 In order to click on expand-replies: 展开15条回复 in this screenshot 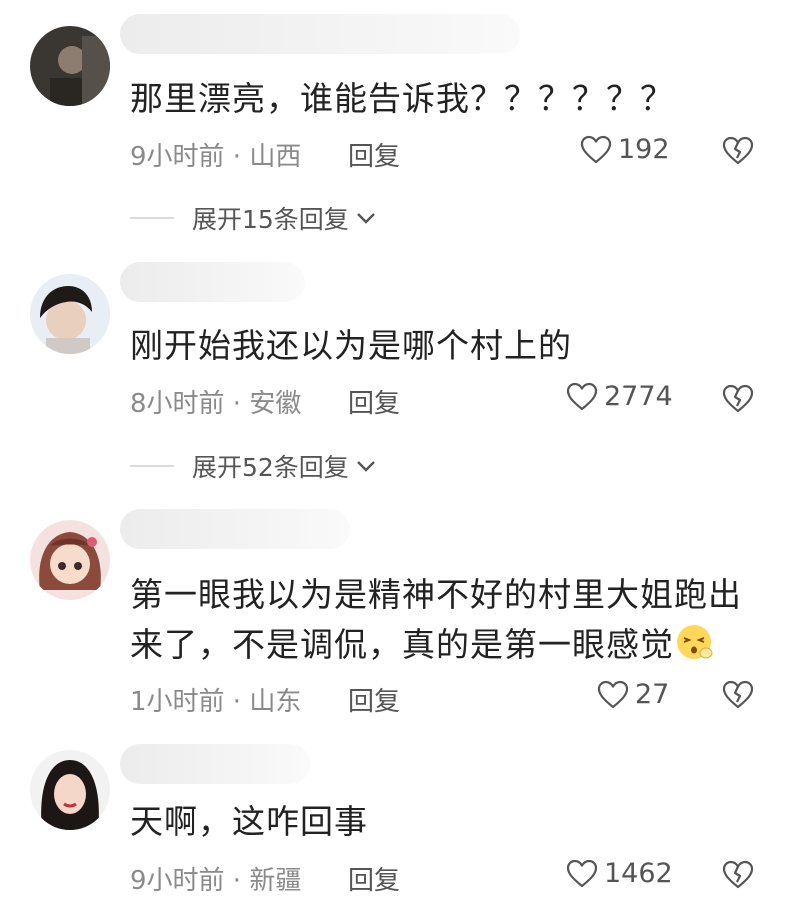, I will do `click(253, 218)`.